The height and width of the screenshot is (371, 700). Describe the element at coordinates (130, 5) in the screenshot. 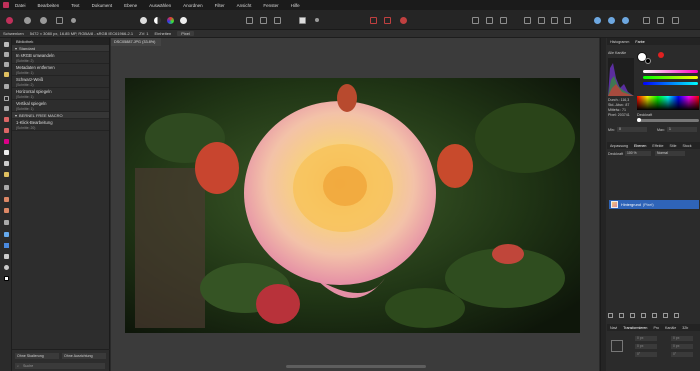

I see `menu-ebene: Ebene` at that location.